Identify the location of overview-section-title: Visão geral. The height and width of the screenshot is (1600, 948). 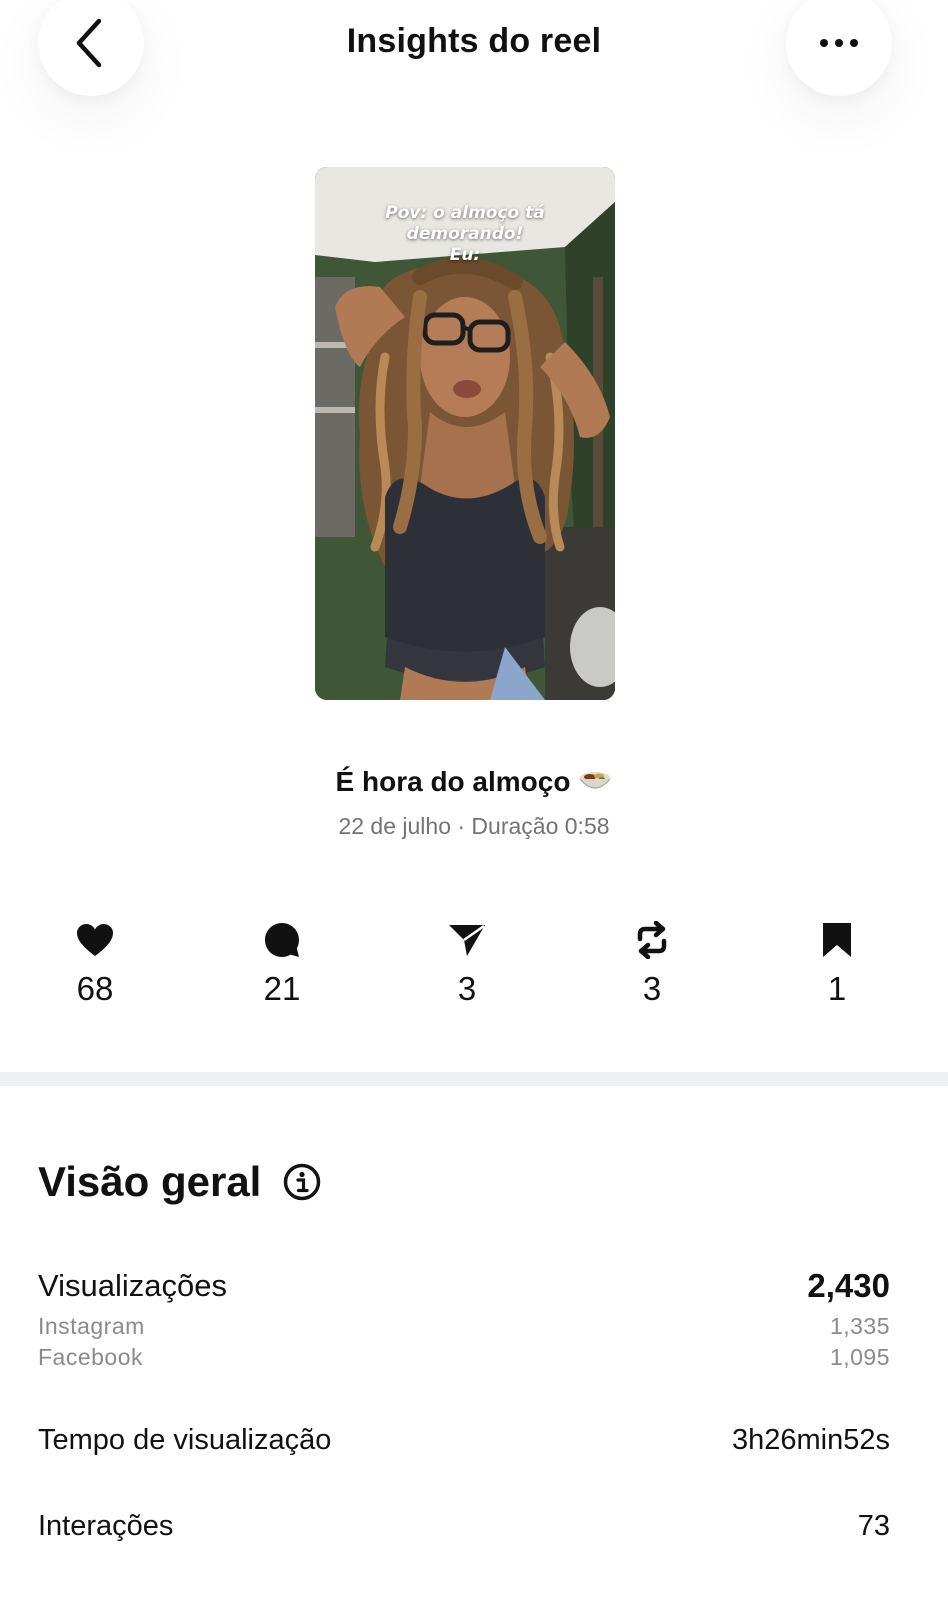
(179, 1182).